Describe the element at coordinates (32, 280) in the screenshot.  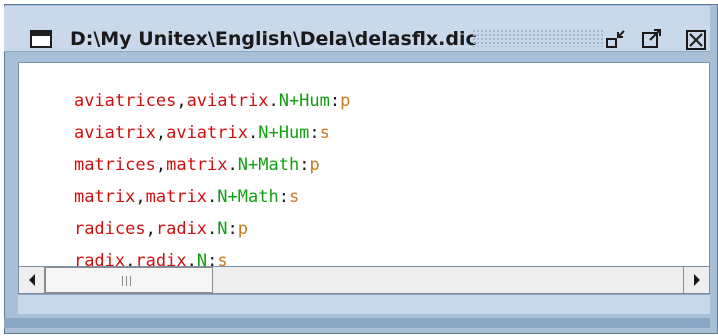
I see `scroll-left-button` at that location.